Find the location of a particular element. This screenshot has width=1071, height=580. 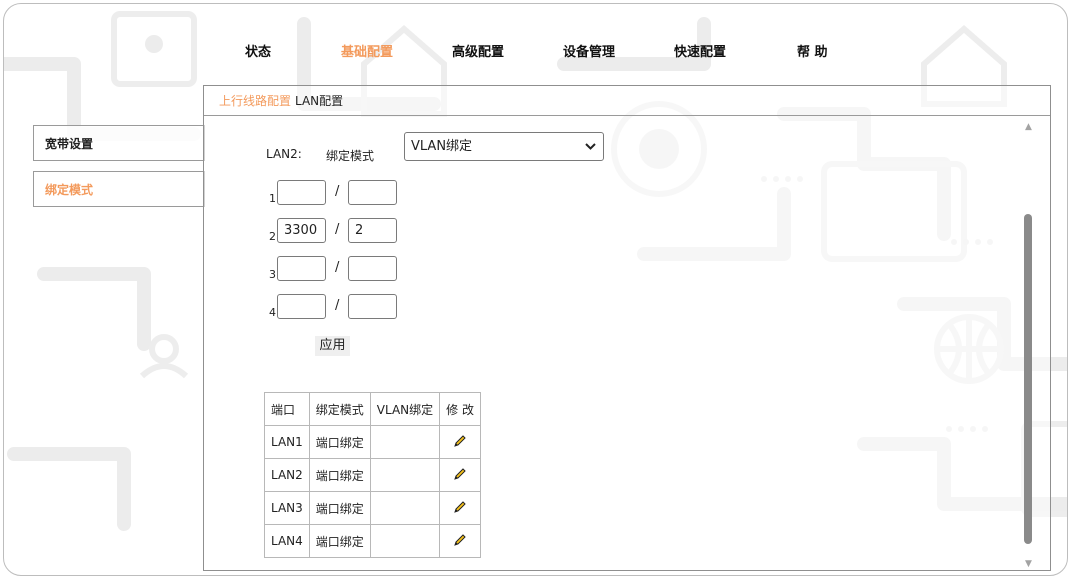

vlan-row-1-vid-input is located at coordinates (301, 192).